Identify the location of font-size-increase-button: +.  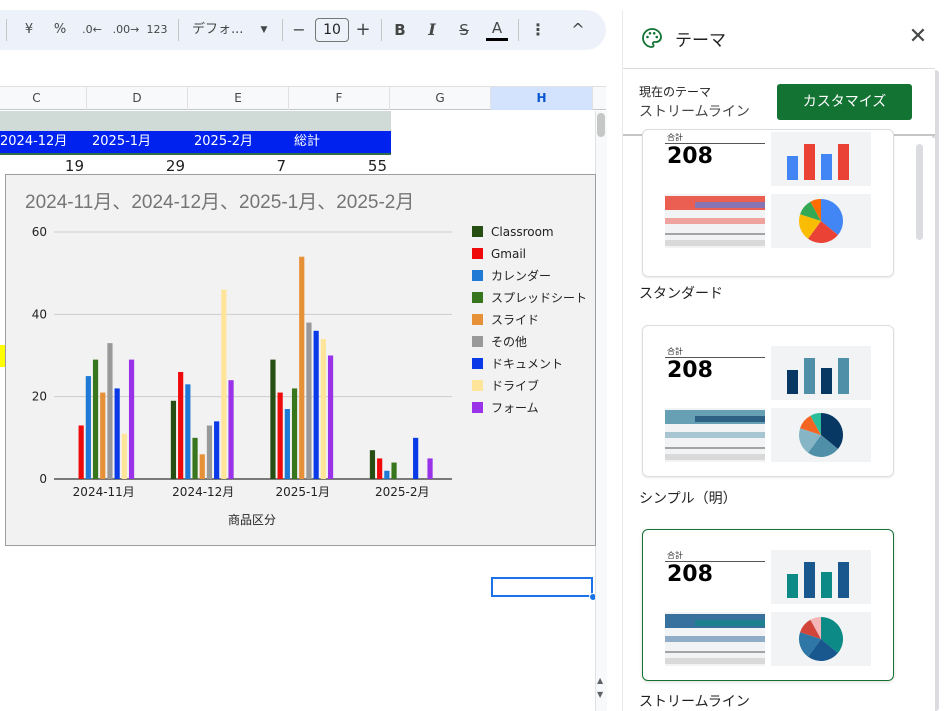
(363, 30).